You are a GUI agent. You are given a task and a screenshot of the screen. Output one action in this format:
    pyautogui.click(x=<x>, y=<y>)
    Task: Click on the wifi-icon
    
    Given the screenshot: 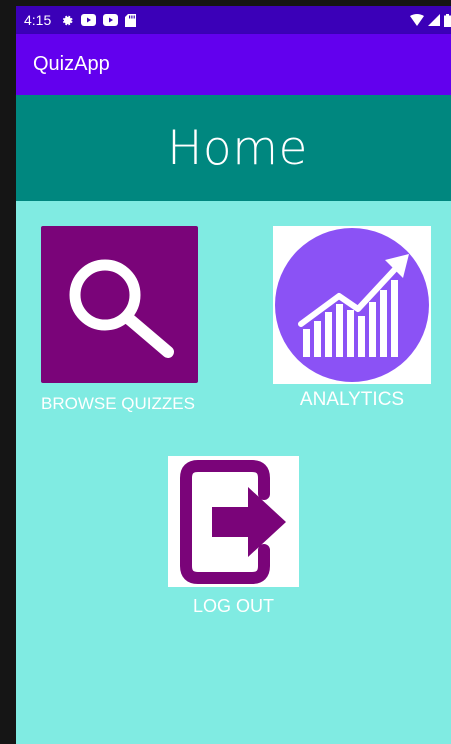 What is the action you would take?
    pyautogui.click(x=417, y=20)
    